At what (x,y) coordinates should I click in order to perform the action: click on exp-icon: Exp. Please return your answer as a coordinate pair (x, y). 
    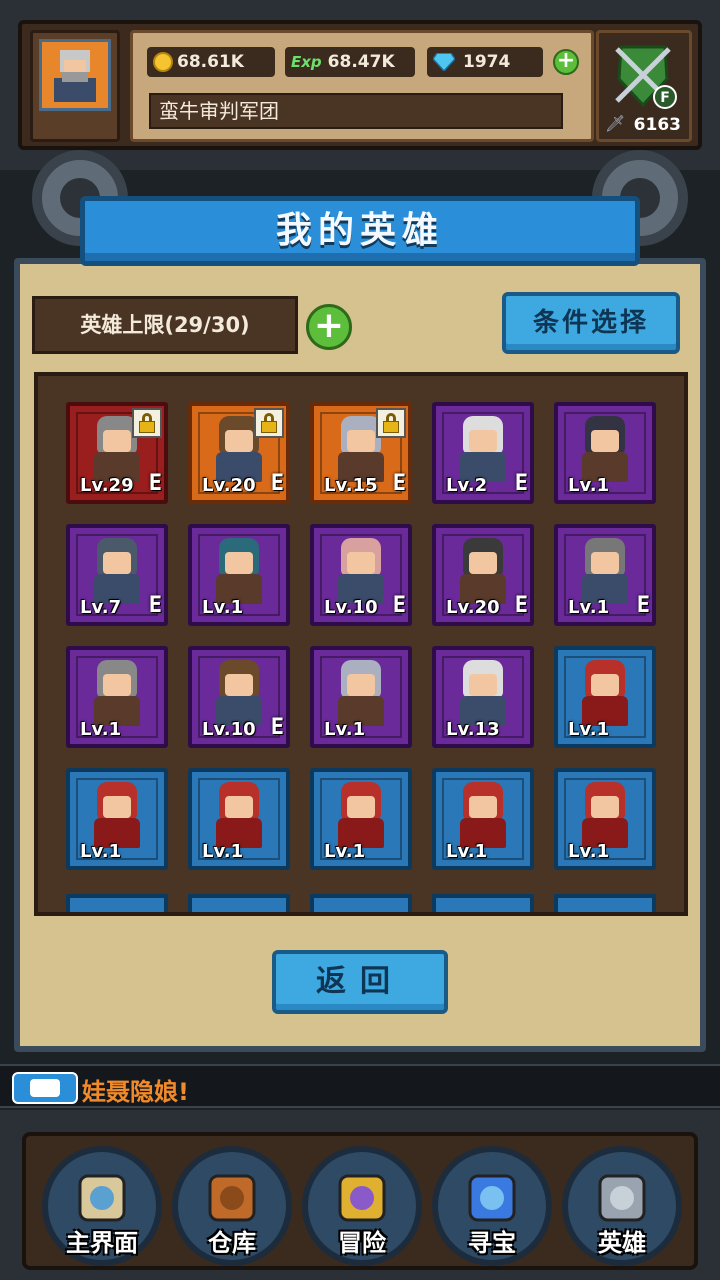
    Looking at the image, I should click on (306, 62).